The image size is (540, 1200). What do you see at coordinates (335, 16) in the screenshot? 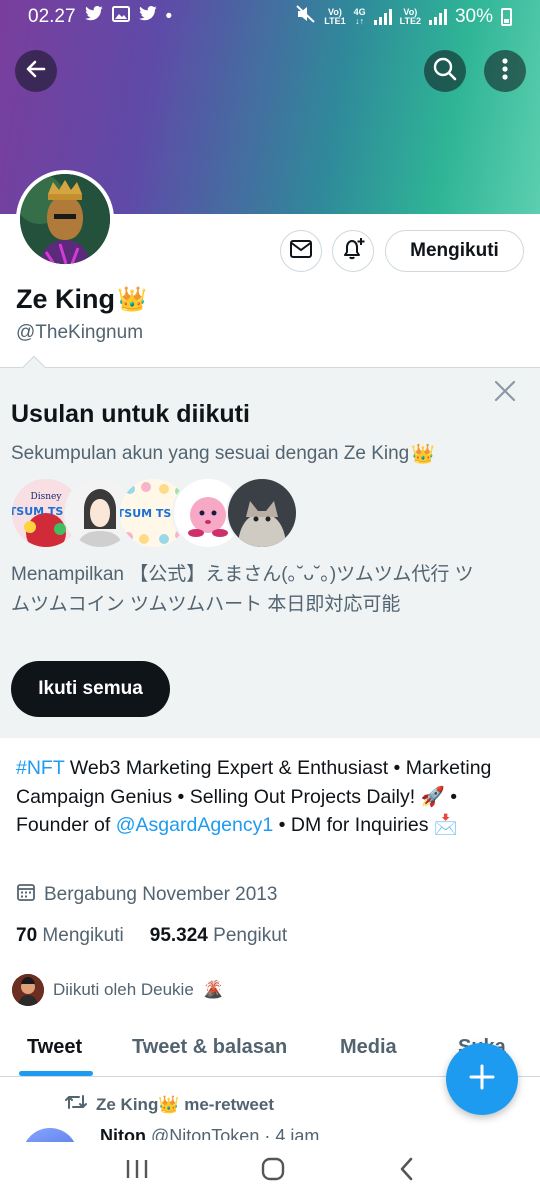
I see `sim1-indicator: Vo) LTE1` at bounding box center [335, 16].